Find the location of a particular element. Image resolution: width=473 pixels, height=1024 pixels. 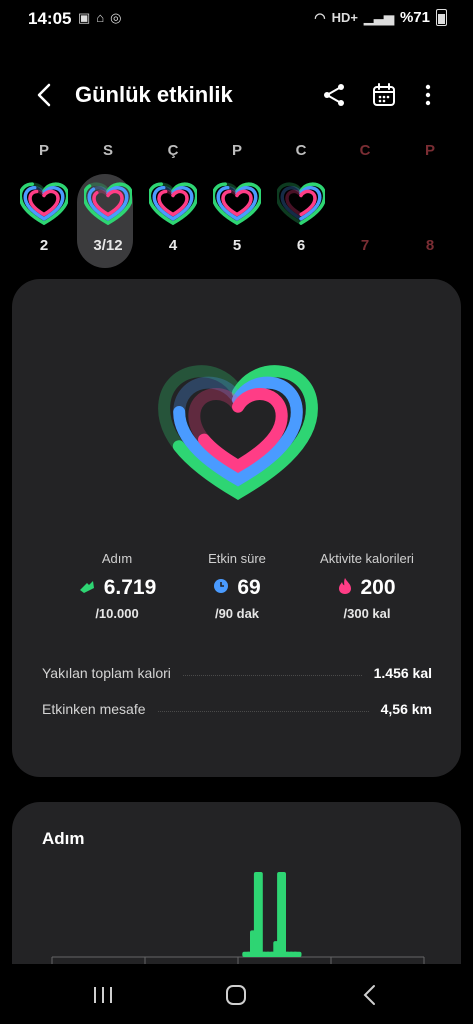

day-item-5: P5 is located at coordinates (237, 197).